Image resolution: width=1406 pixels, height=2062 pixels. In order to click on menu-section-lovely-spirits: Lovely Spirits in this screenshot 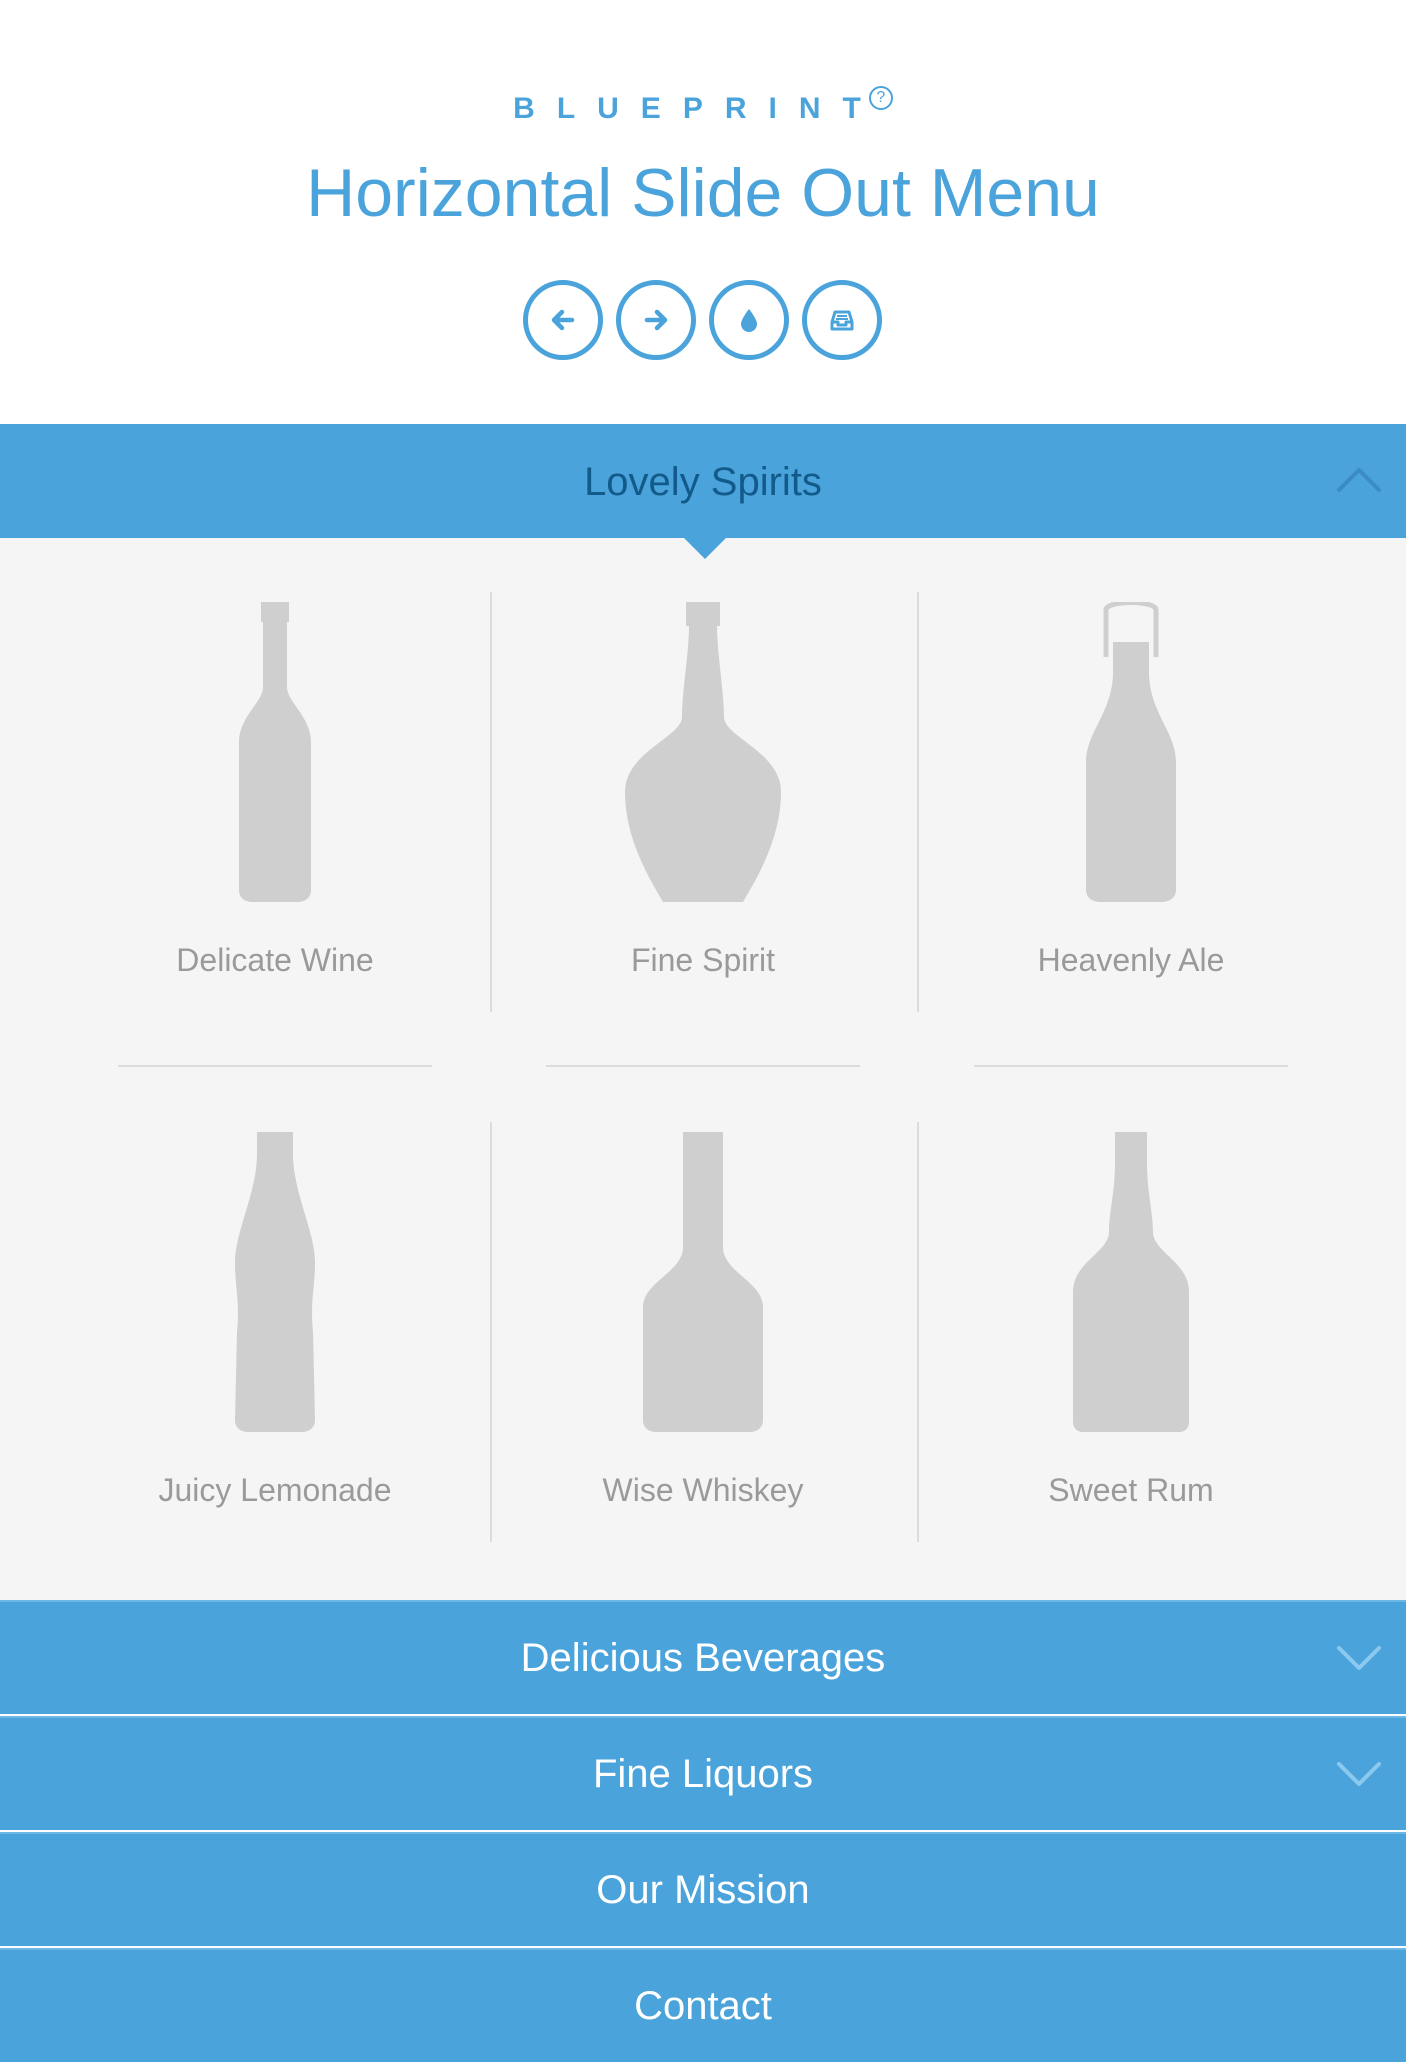, I will do `click(703, 481)`.